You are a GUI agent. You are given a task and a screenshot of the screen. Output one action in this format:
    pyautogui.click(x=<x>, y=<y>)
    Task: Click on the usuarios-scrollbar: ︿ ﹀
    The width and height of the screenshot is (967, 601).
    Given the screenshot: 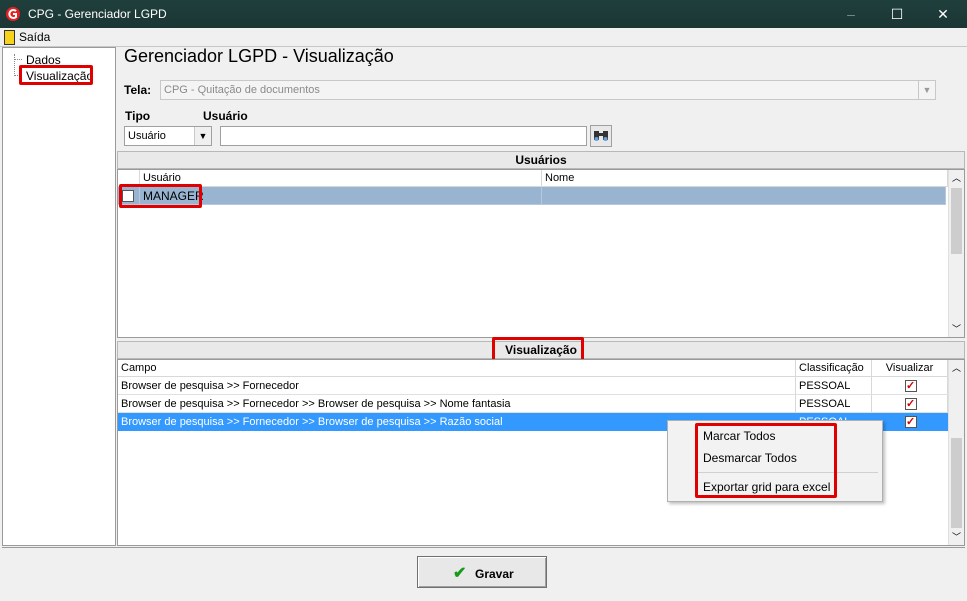 What is the action you would take?
    pyautogui.click(x=956, y=253)
    